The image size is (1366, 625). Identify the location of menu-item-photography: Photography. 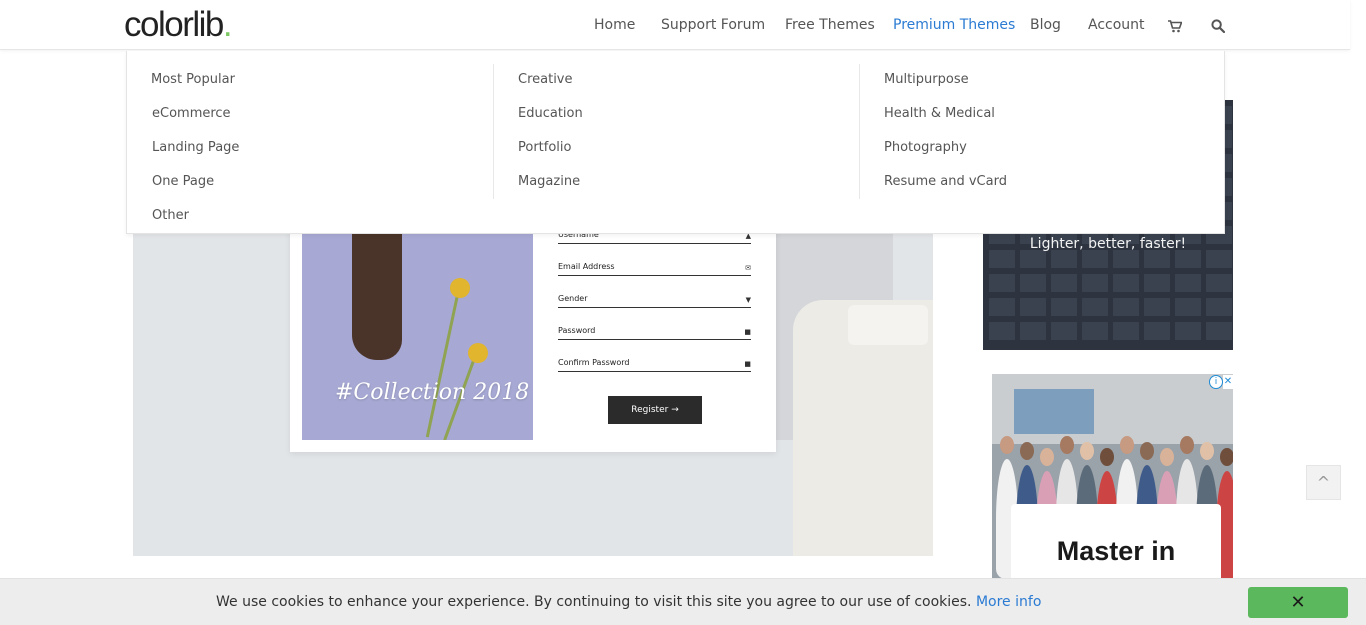
(925, 147).